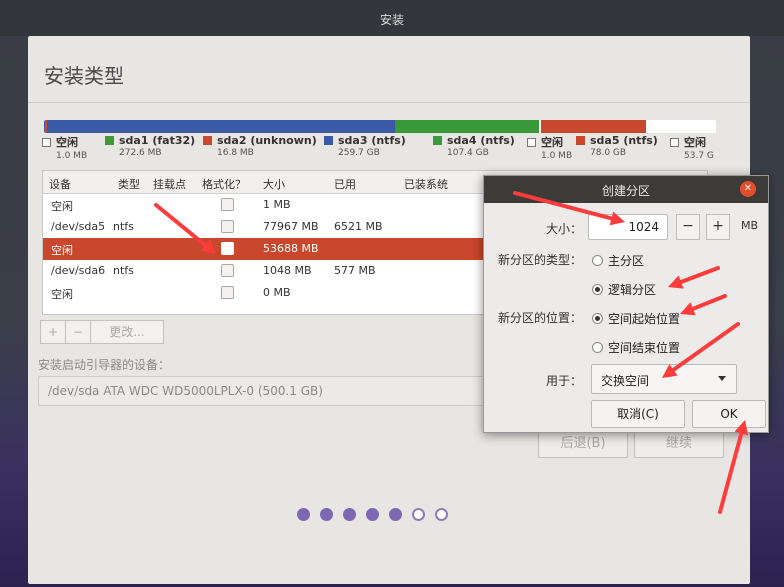 The width and height of the screenshot is (784, 587). Describe the element at coordinates (481, 140) in the screenshot. I see `legend-label: sda4 (ntfs)` at that location.